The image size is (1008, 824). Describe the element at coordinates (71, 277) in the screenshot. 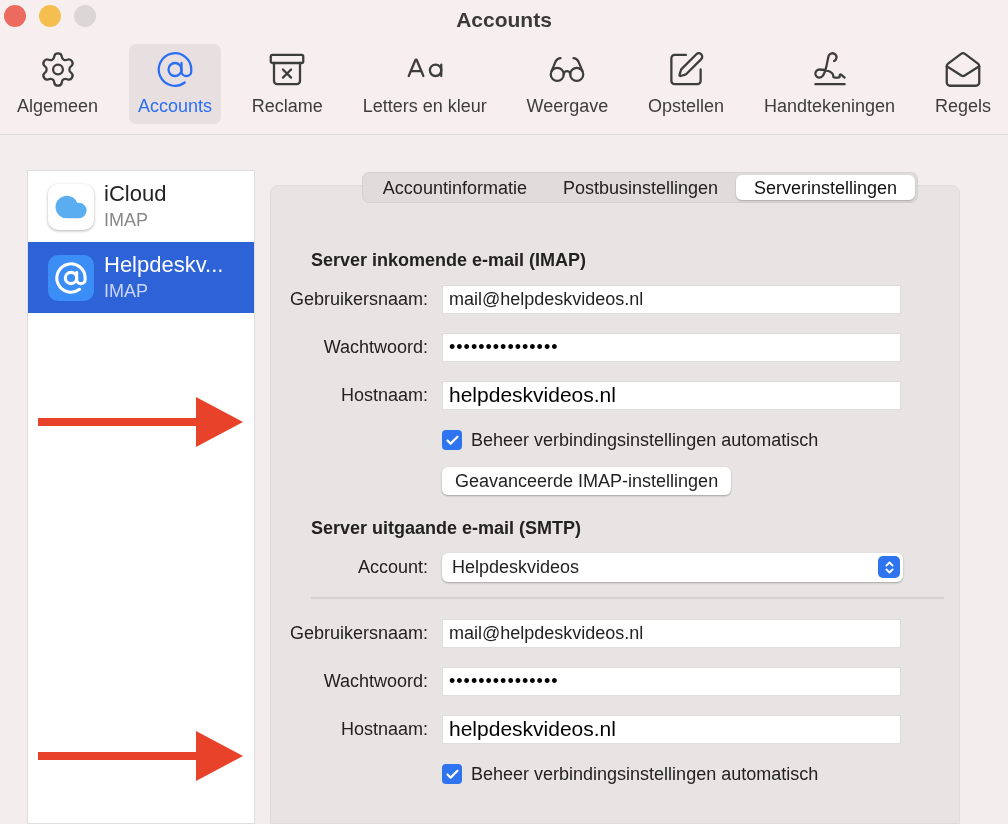

I see `at-sign-icon` at that location.